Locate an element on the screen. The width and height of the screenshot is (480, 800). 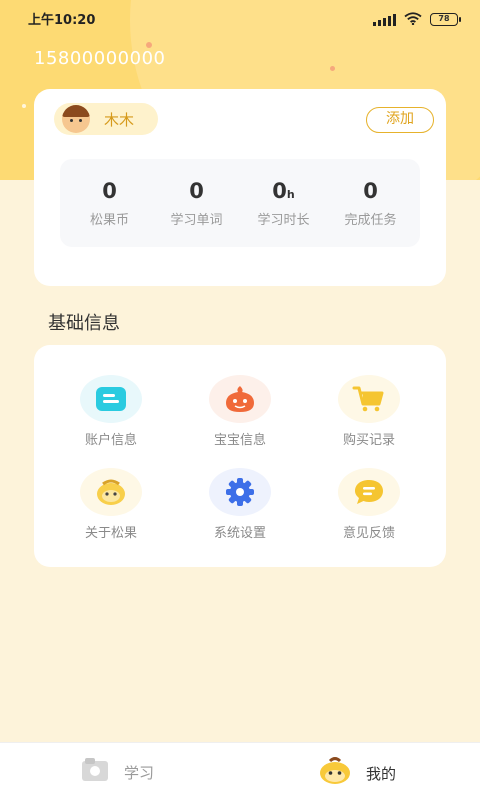
status-icons: 78 is located at coordinates (417, 19).